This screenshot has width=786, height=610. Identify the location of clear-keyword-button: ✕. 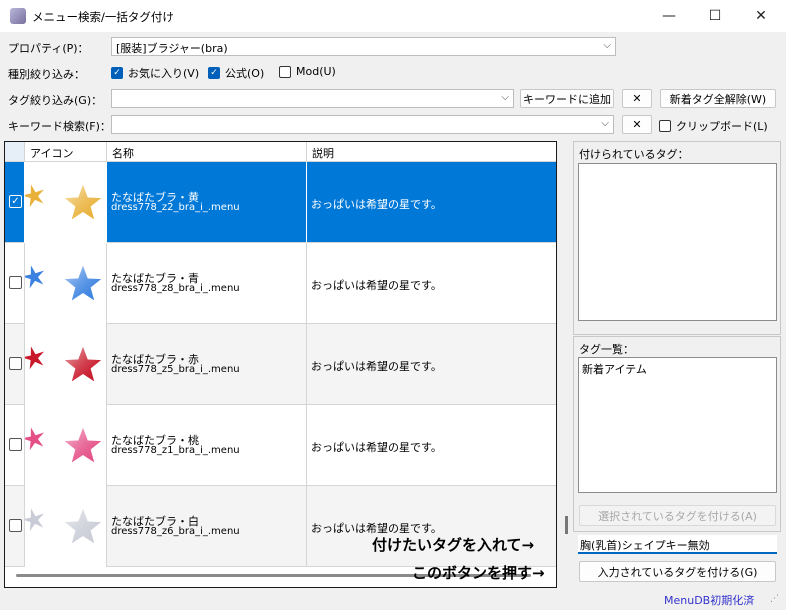
(637, 124).